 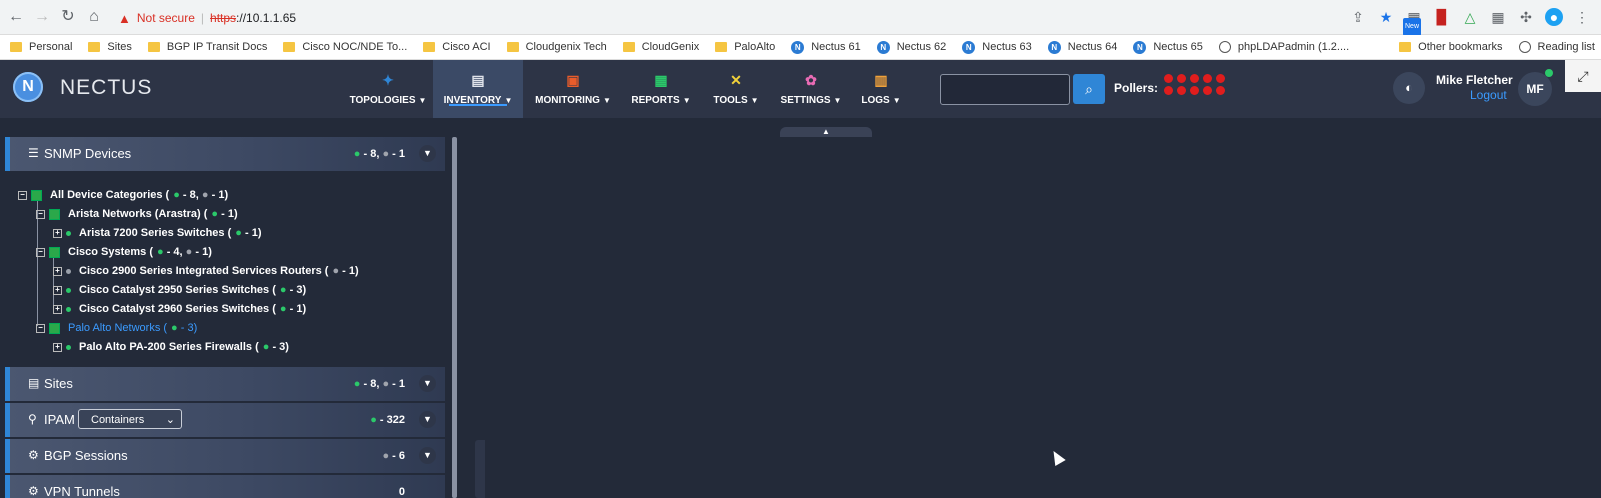 I want to click on grid-icon: ▦, so click(x=1498, y=17).